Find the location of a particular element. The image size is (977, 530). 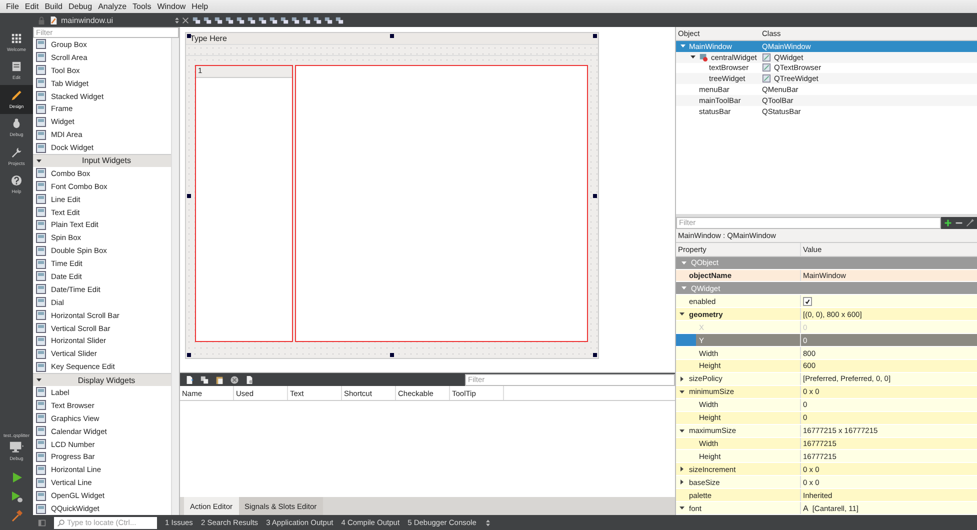

menu-item: Analyze is located at coordinates (112, 6).